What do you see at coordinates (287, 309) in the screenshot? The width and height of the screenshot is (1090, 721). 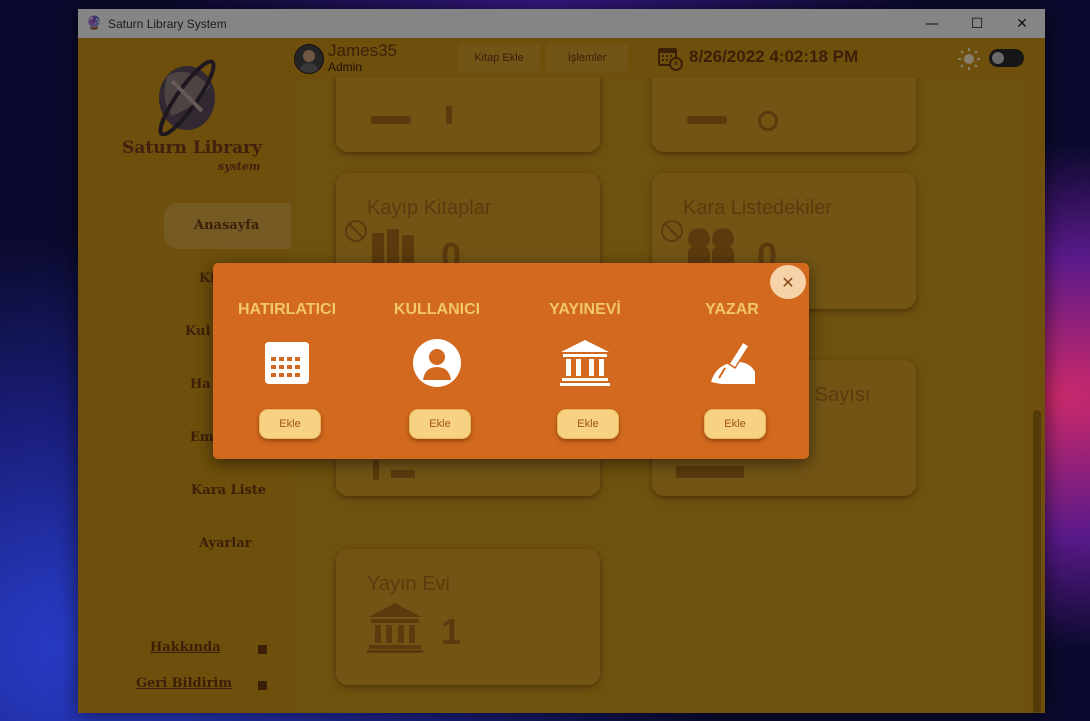 I see `reminder-title: HATIRLATICI` at bounding box center [287, 309].